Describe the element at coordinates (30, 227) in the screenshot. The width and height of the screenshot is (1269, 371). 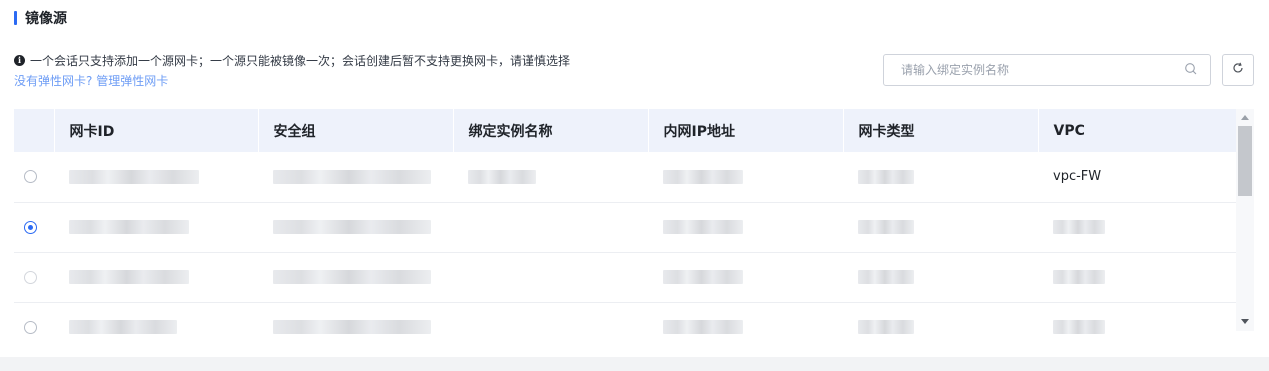
I see `row-radio-selected` at that location.